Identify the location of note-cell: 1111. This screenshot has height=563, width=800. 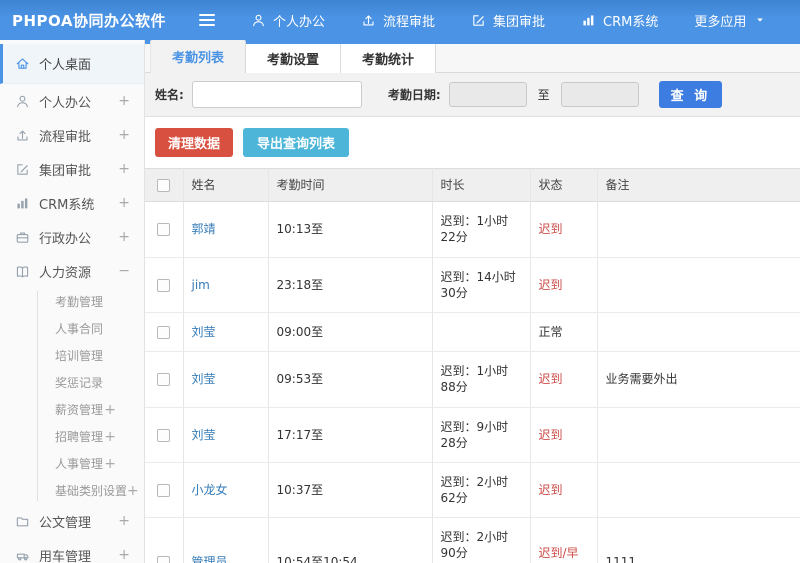
(698, 540).